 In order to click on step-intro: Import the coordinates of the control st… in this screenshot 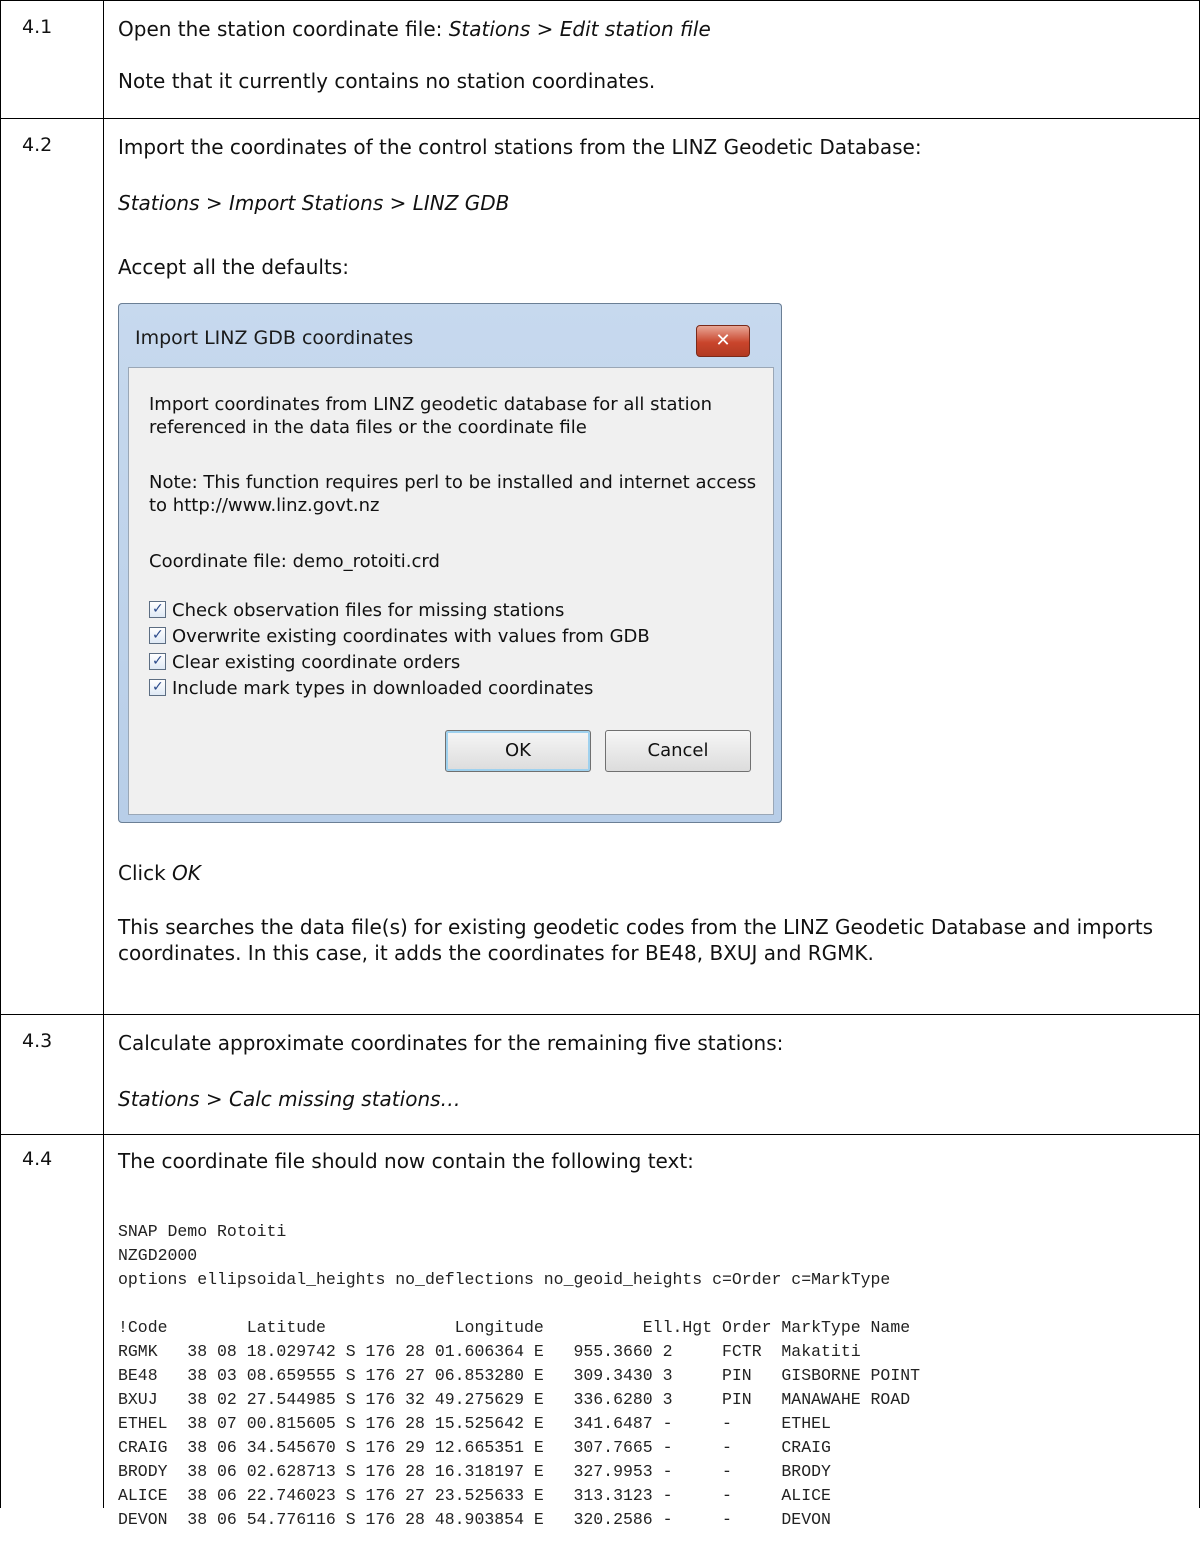, I will do `click(520, 147)`.